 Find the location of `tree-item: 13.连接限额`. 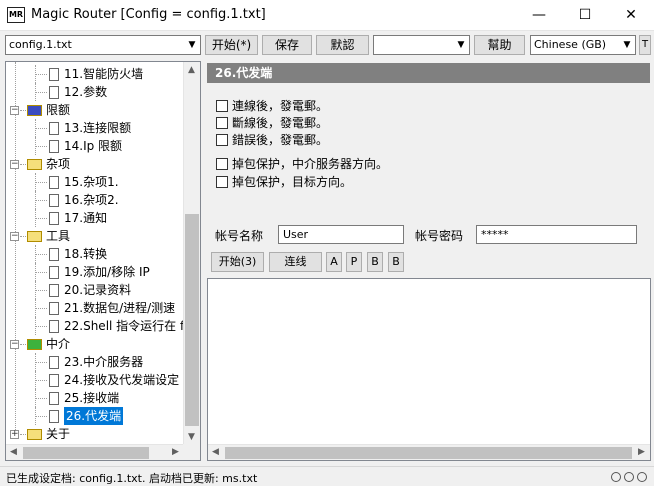

tree-item: 13.连接限额 is located at coordinates (95, 128).